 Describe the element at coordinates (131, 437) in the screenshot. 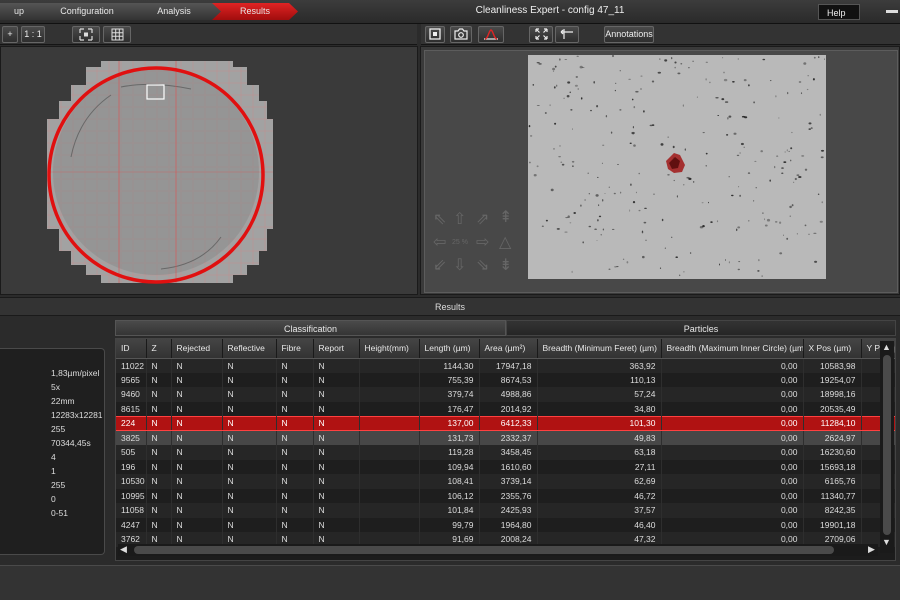

I see `table-cell: 3825` at that location.